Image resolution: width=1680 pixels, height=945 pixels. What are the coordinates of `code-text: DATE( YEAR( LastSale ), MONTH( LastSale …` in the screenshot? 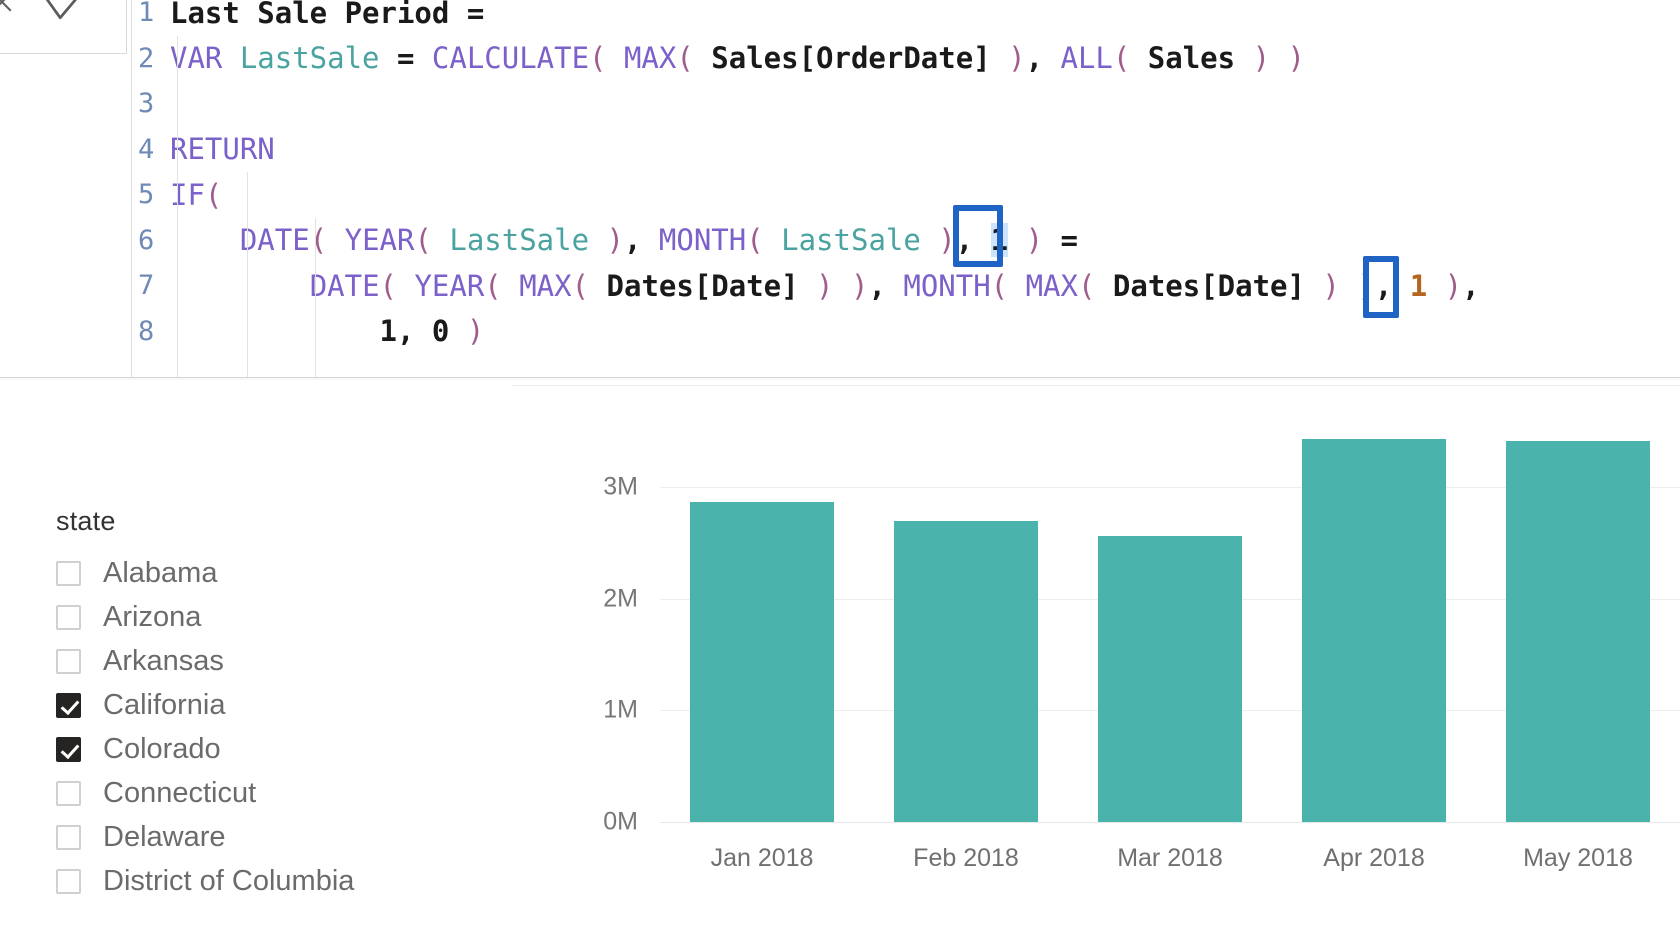 It's located at (624, 240).